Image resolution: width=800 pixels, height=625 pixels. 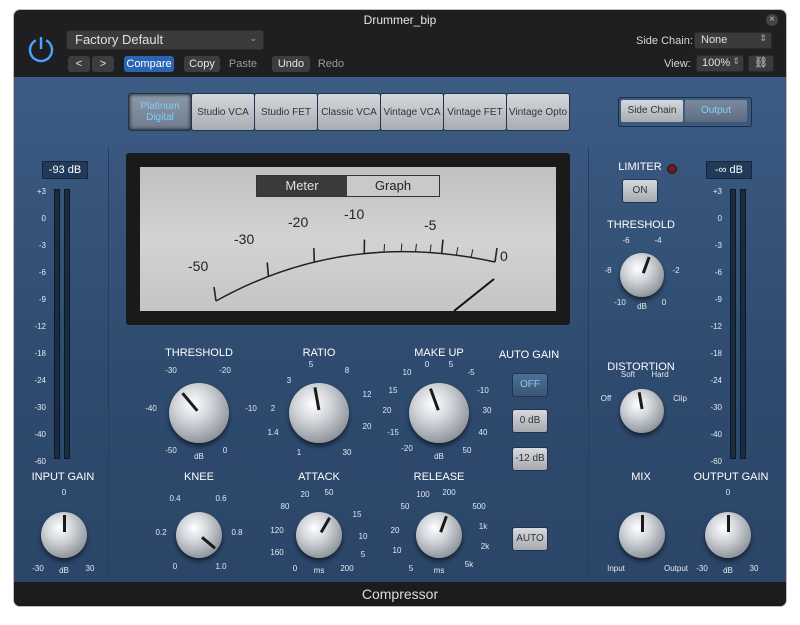 What do you see at coordinates (439, 535) in the screenshot?
I see `release-knob` at bounding box center [439, 535].